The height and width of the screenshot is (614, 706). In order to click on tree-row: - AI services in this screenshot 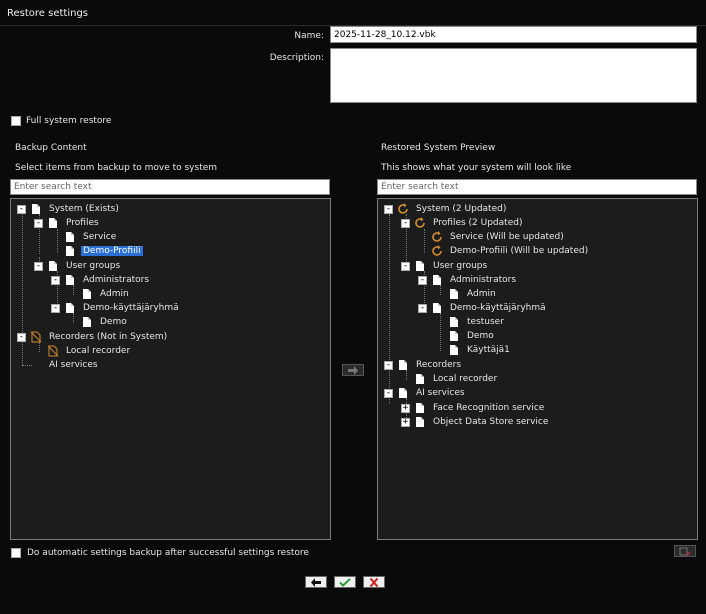, I will do `click(425, 393)`.